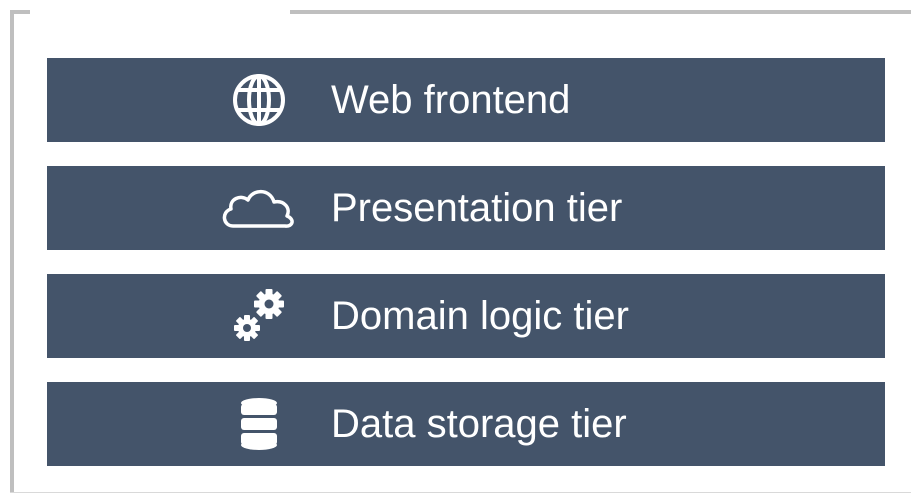 Image resolution: width=911 pixels, height=499 pixels. I want to click on gears-icon, so click(259, 316).